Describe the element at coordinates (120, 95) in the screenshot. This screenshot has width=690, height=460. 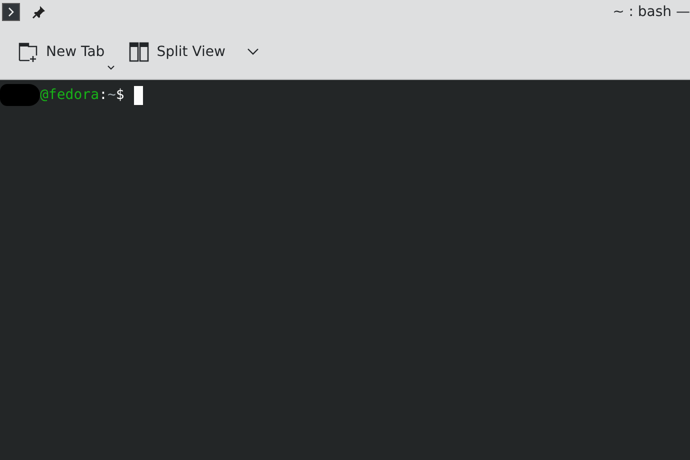
I see `prompt-symbol: $` at that location.